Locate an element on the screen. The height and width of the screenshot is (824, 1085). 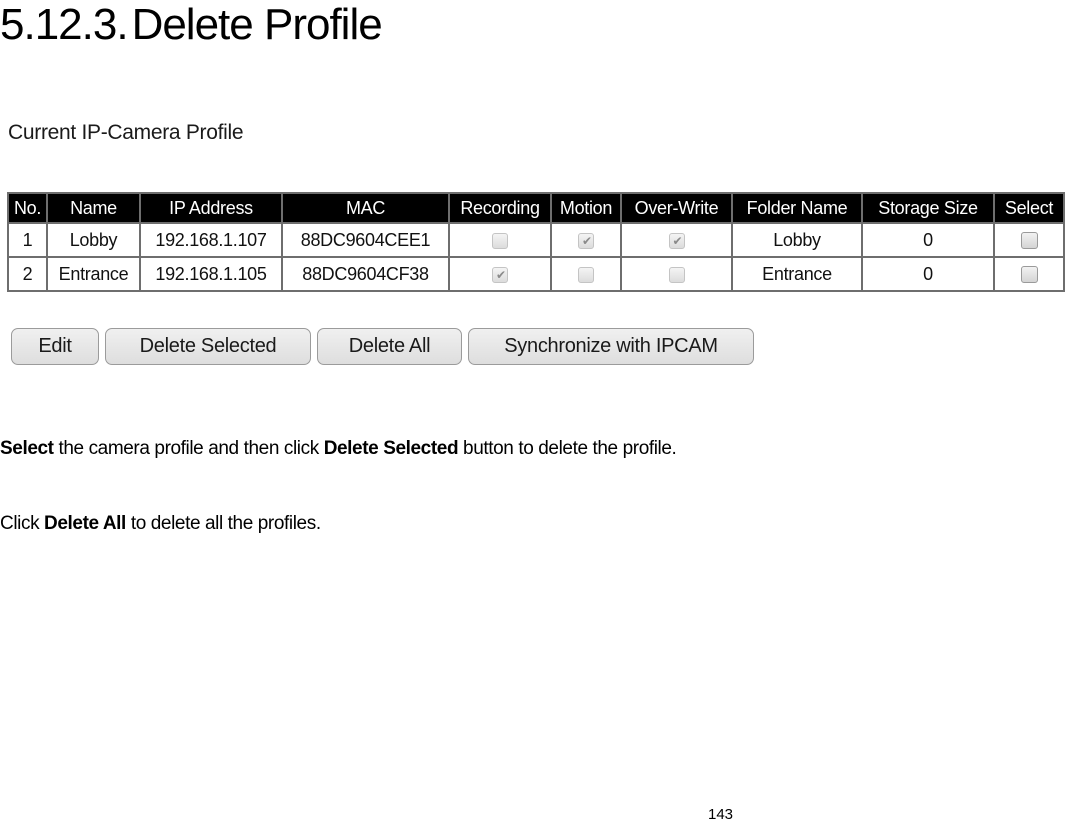
cell-no: 2 is located at coordinates (27, 274).